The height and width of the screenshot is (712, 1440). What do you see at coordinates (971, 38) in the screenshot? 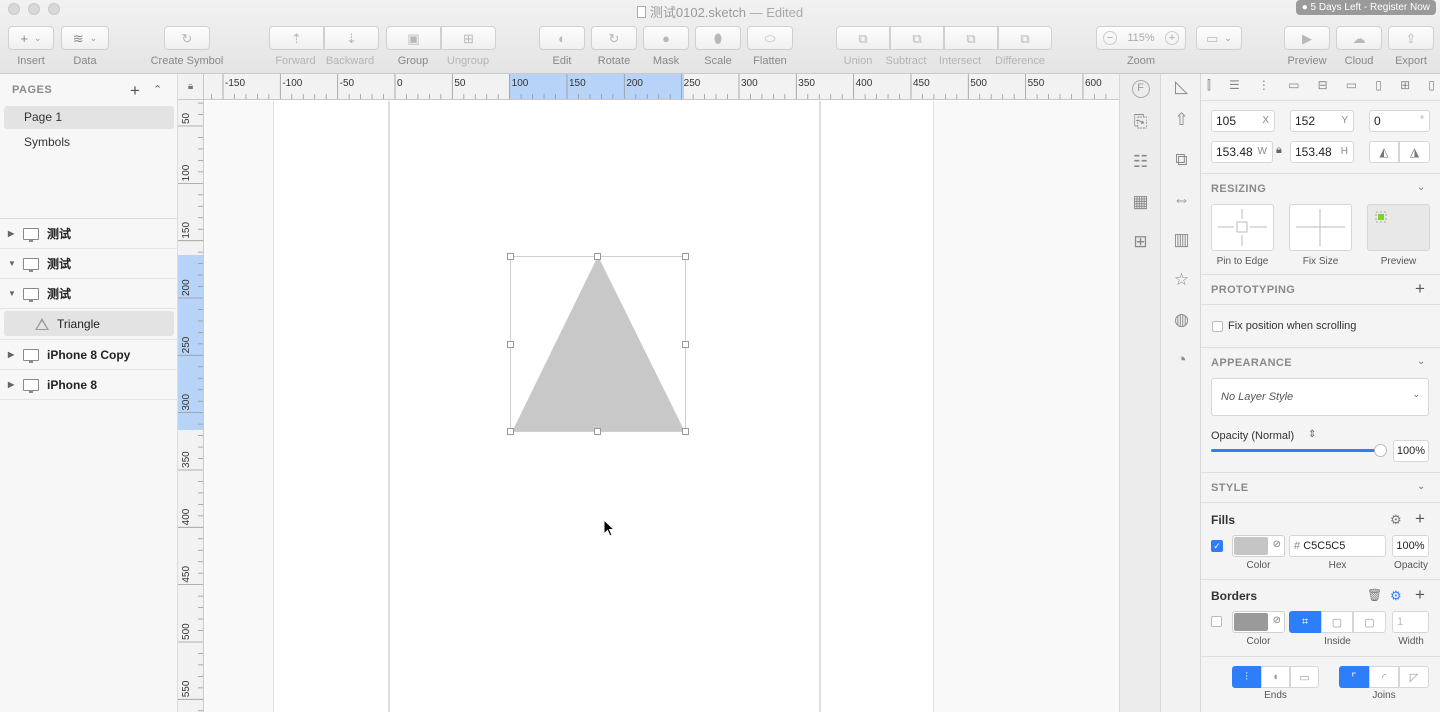
I see `intersect-button: ⧉` at bounding box center [971, 38].